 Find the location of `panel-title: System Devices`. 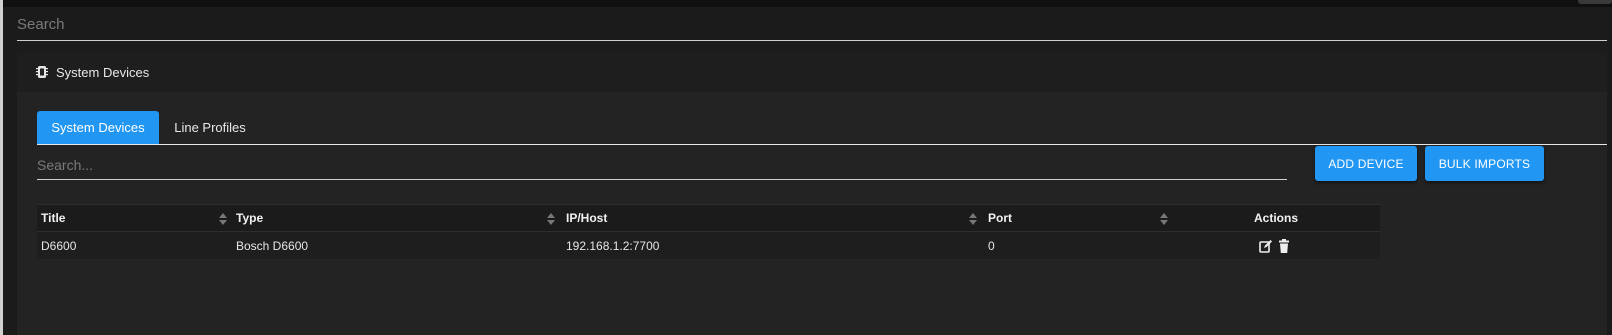

panel-title: System Devices is located at coordinates (103, 72).